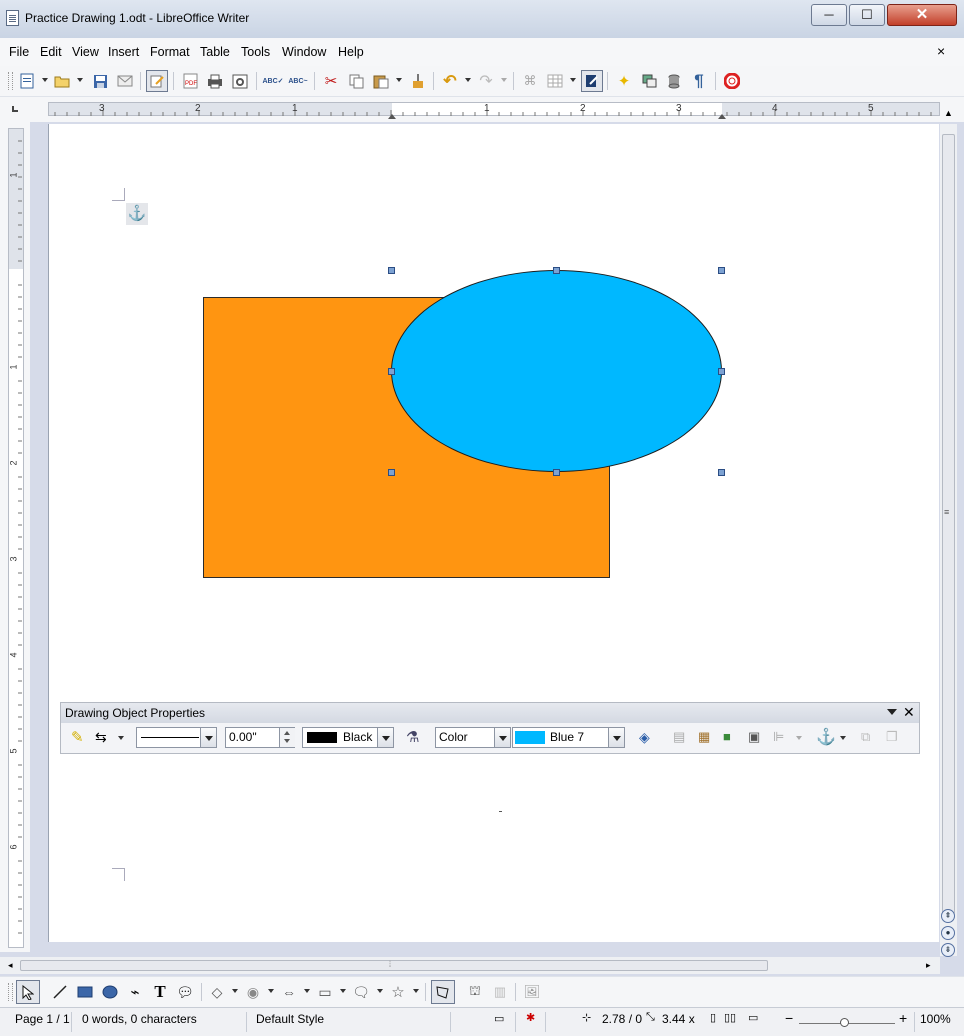 Image resolution: width=964 pixels, height=1036 pixels. Describe the element at coordinates (19, 52) in the screenshot. I see `menu-file: File` at that location.